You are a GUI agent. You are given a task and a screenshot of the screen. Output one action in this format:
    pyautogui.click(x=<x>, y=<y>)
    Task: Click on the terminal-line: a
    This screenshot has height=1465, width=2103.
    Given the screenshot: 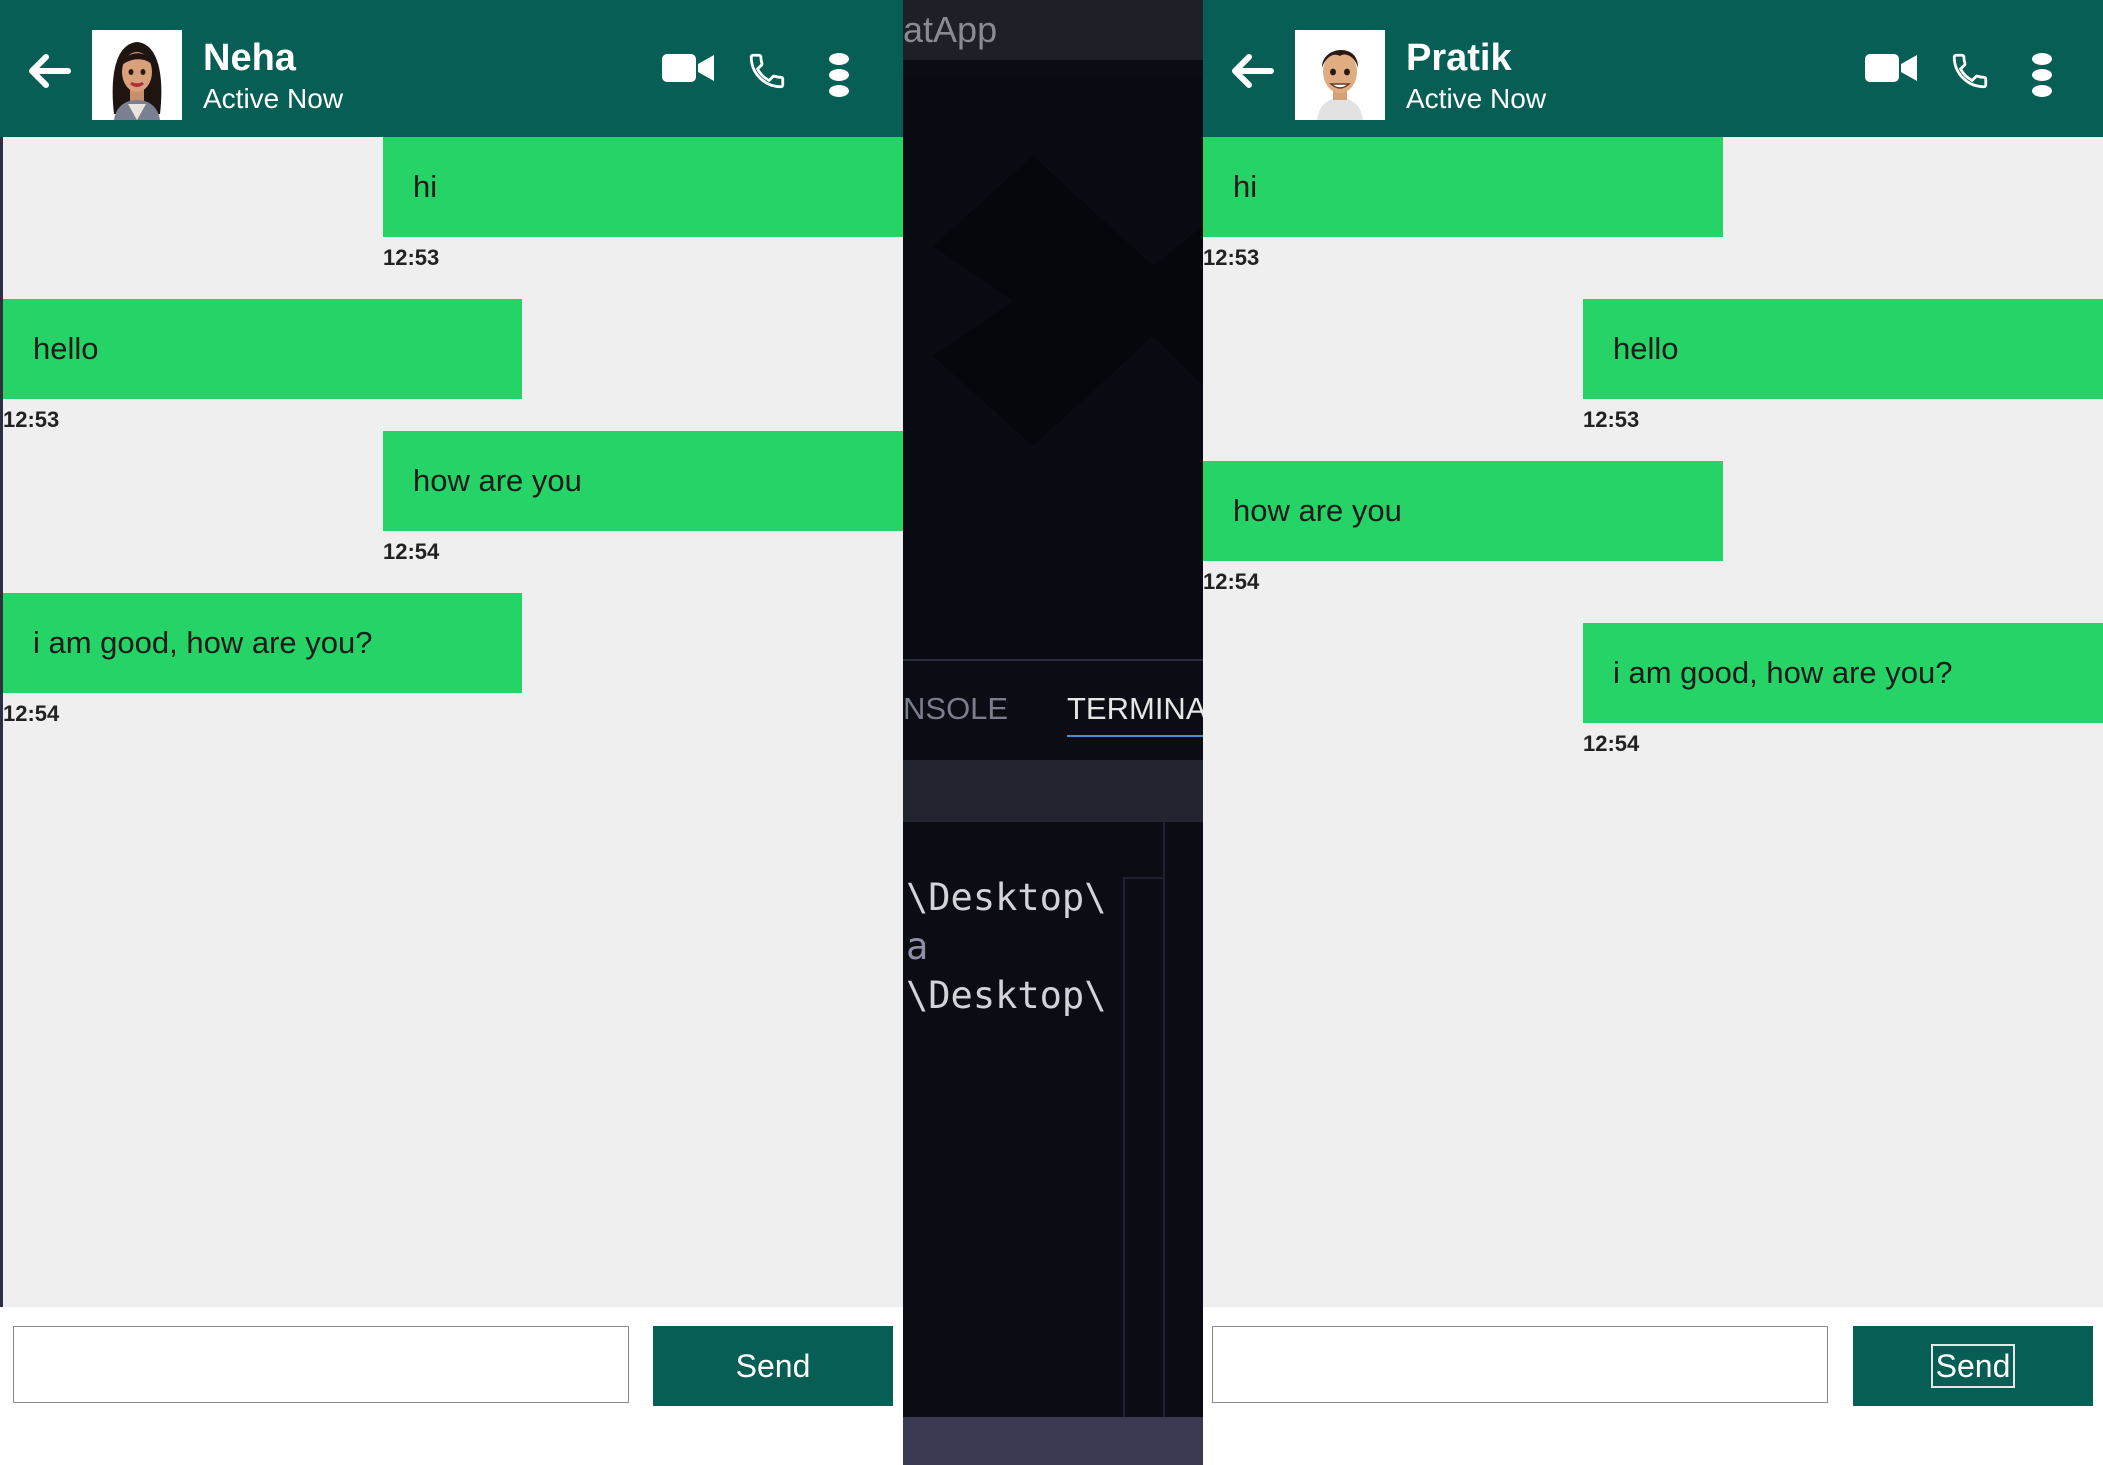 What is the action you would take?
    pyautogui.click(x=917, y=946)
    